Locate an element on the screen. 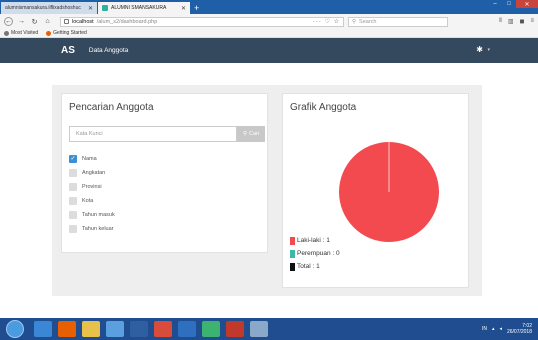 The width and height of the screenshot is (538, 340). search-placeholder: Search is located at coordinates (368, 21).